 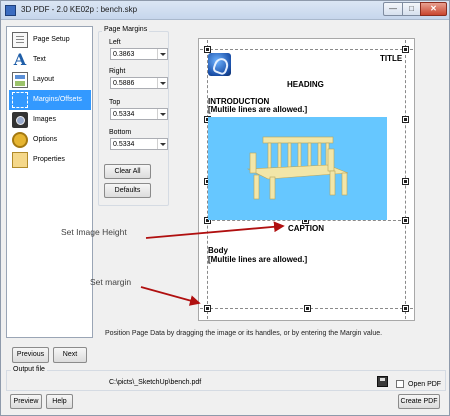 I want to click on output-file-label: Output file, so click(x=29, y=369).